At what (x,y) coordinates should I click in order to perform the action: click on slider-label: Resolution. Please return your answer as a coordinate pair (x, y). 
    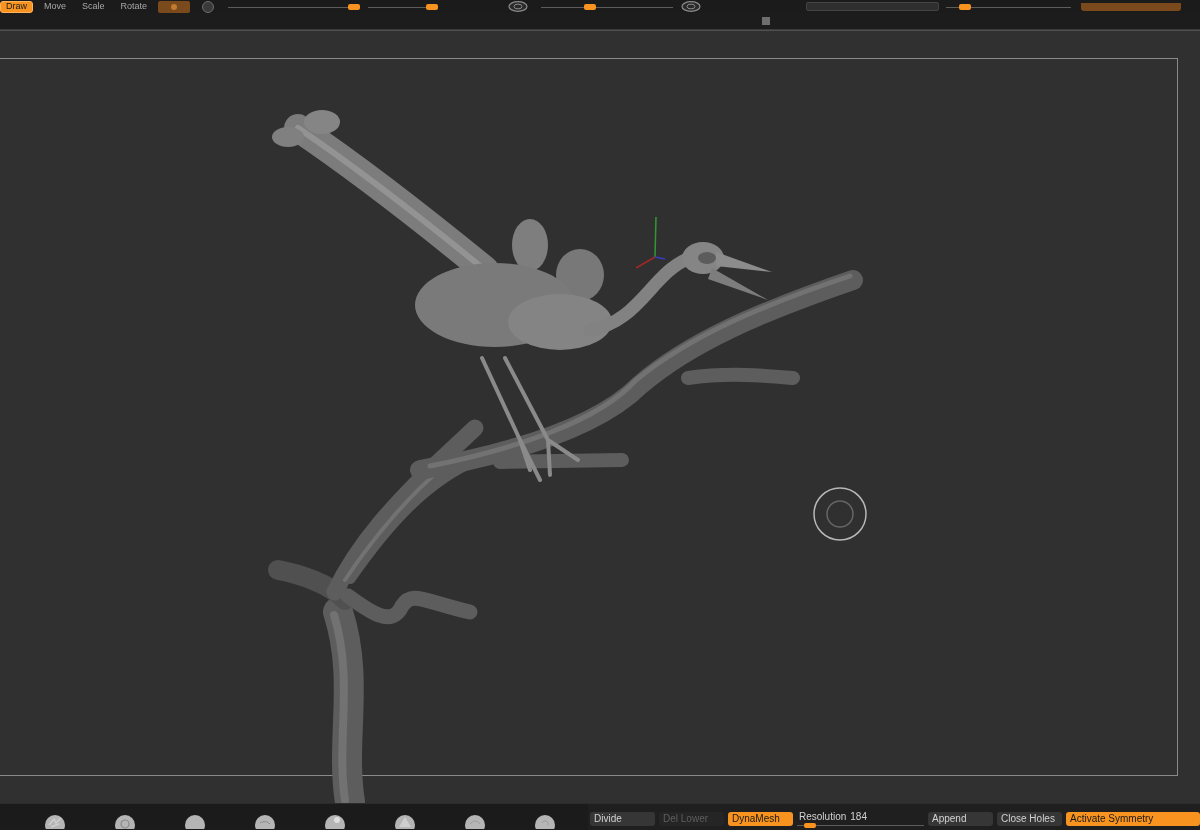
    Looking at the image, I should click on (823, 817).